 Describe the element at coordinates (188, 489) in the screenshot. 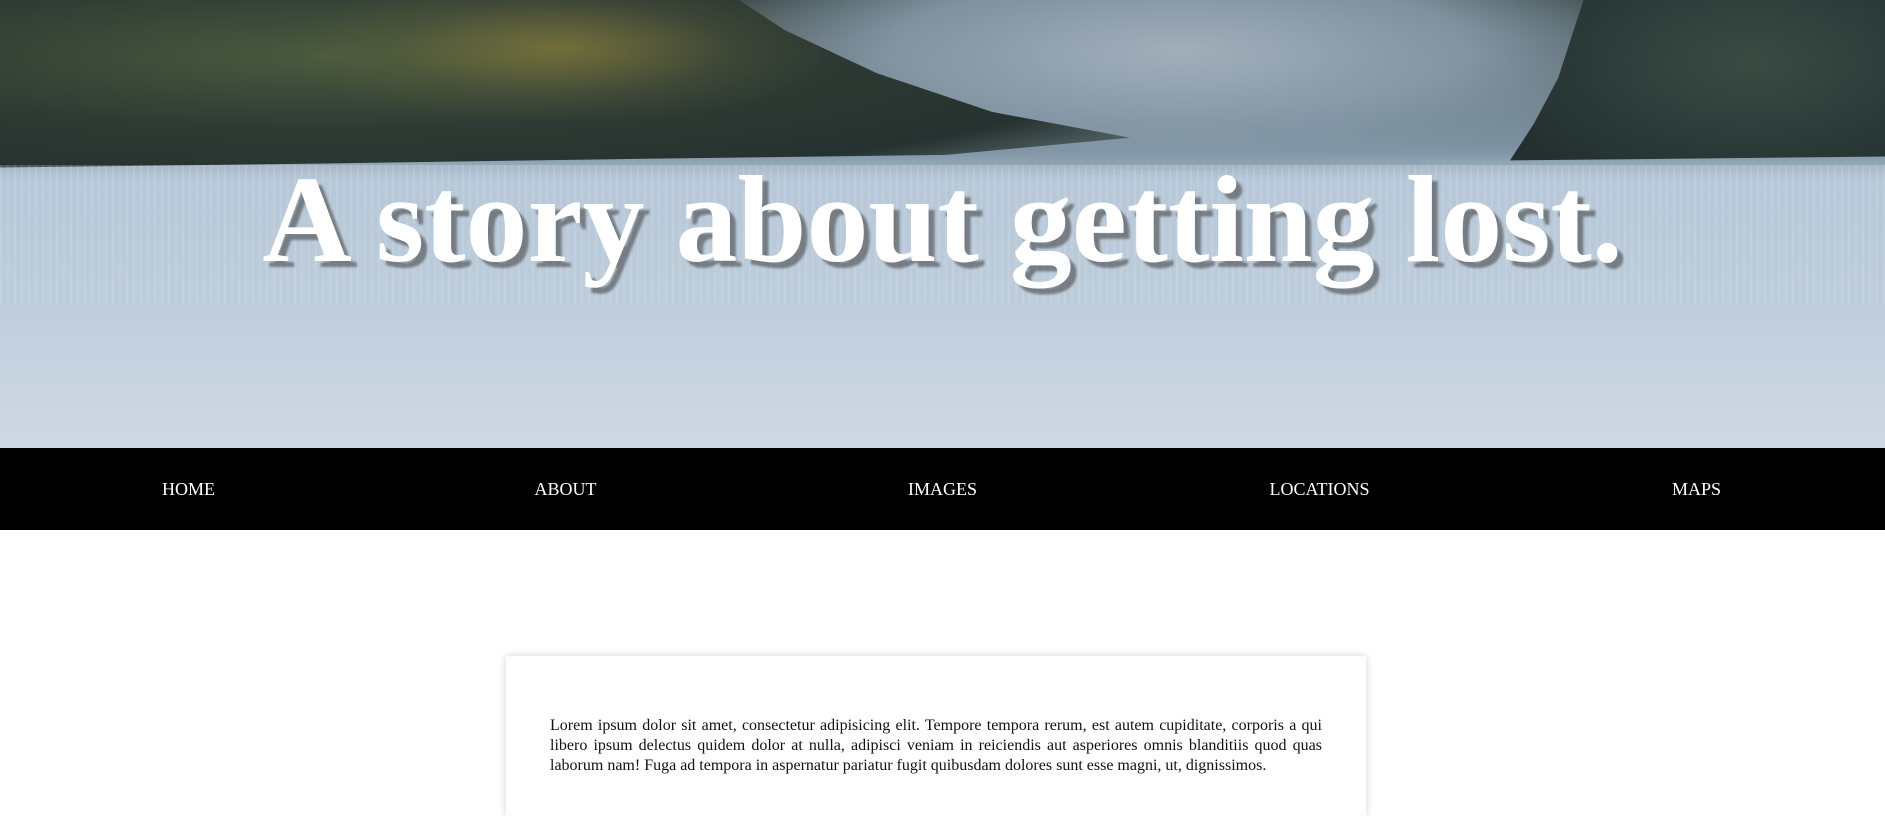

I see `nav-item-home: HOME` at that location.